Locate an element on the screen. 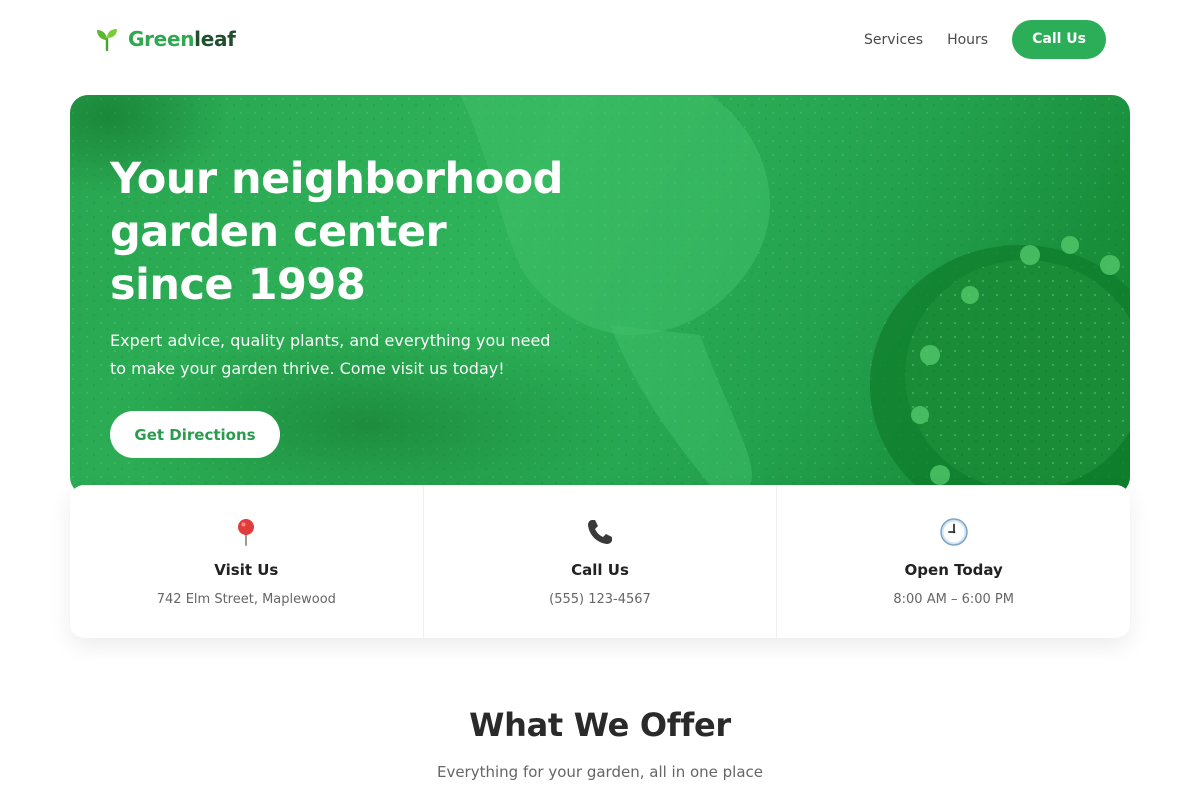 This screenshot has width=1200, height=800. hours-text: 8:00 AM – 6:00 PM is located at coordinates (953, 599).